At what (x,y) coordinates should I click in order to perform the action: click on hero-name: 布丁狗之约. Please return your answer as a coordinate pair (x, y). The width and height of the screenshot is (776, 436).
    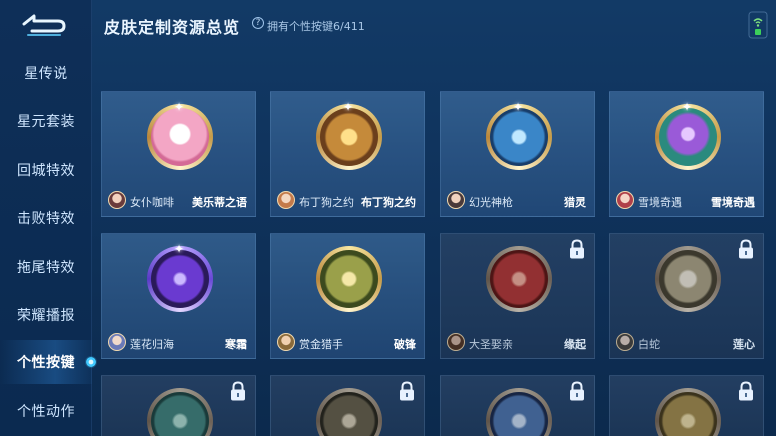
    Looking at the image, I should click on (326, 202).